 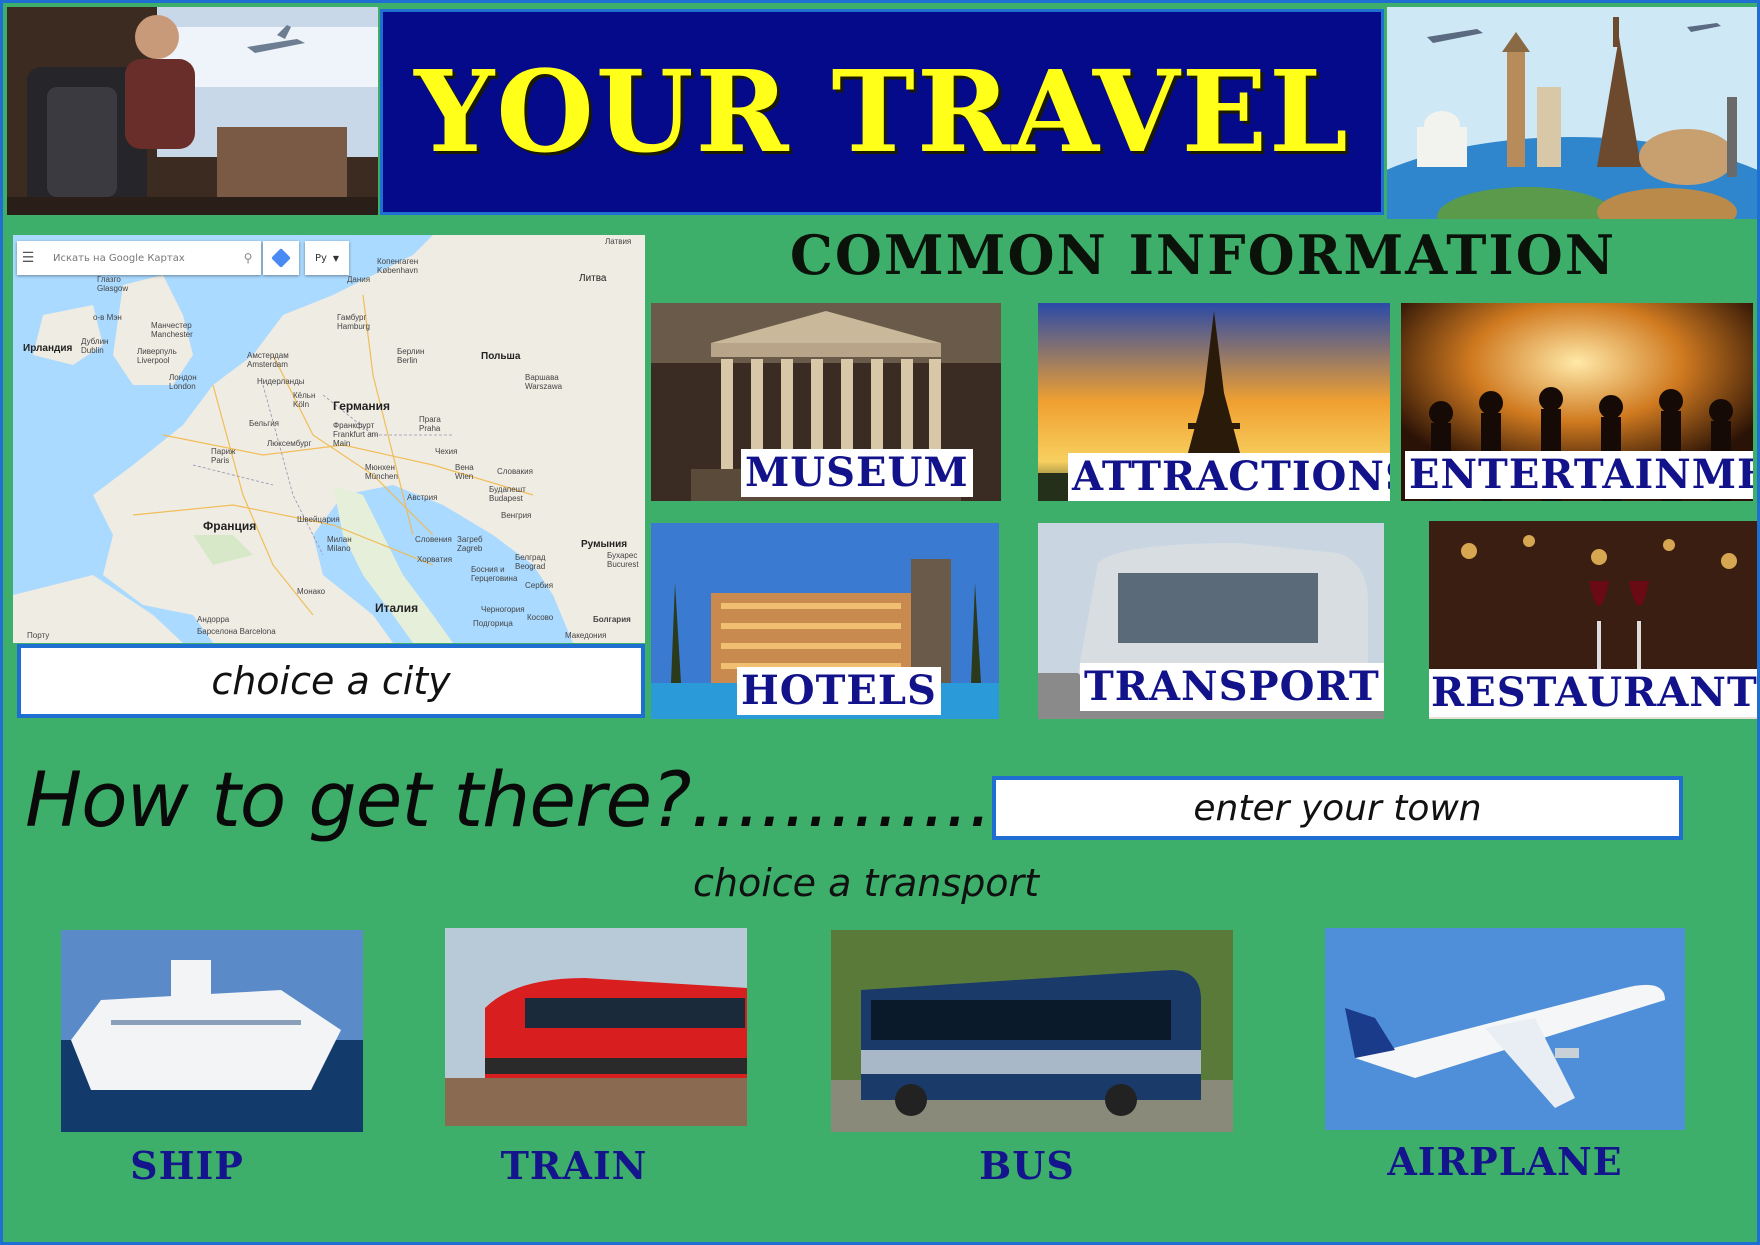 What do you see at coordinates (311, 591) in the screenshot?
I see `map-label: Монако` at bounding box center [311, 591].